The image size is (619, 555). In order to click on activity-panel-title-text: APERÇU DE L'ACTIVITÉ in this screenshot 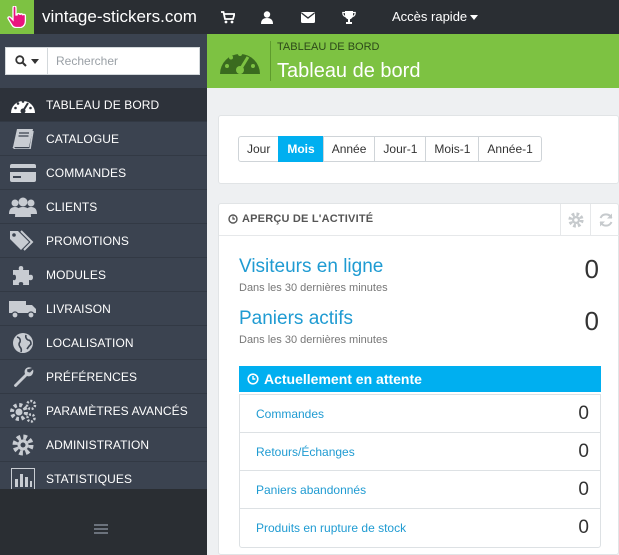, I will do `click(308, 219)`.